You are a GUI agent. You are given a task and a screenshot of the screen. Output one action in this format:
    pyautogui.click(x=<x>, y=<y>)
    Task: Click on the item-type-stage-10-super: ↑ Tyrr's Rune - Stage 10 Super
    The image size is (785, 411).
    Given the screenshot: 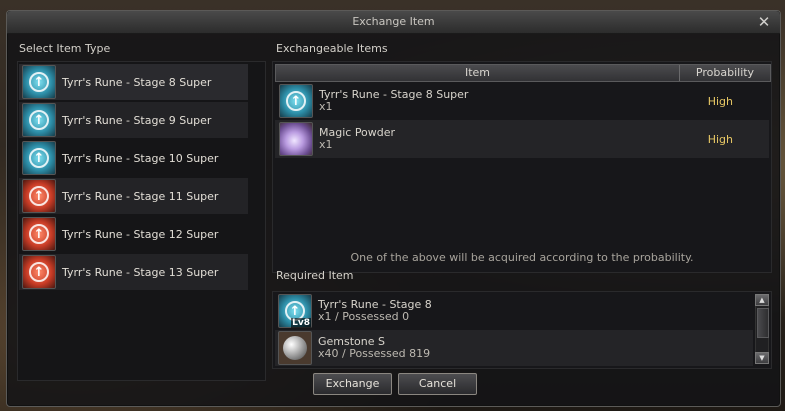 What is the action you would take?
    pyautogui.click(x=133, y=158)
    